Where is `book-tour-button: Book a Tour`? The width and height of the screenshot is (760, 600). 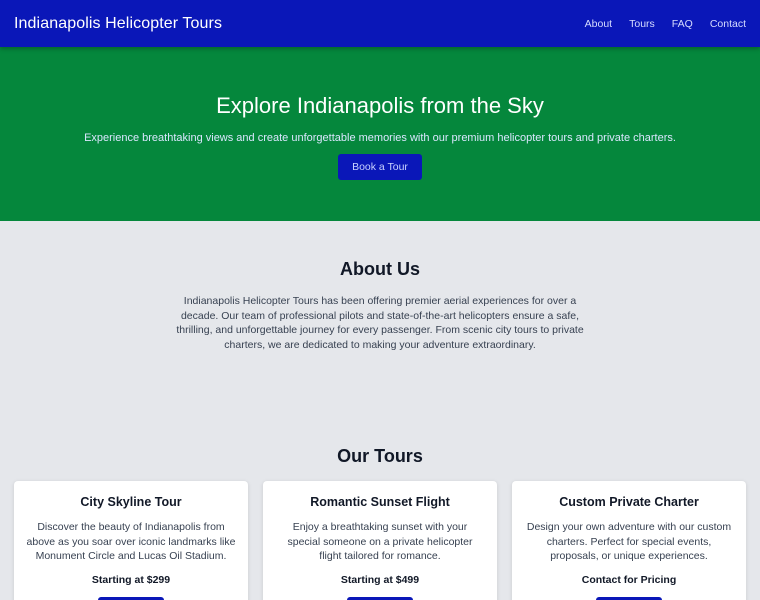 book-tour-button: Book a Tour is located at coordinates (380, 167).